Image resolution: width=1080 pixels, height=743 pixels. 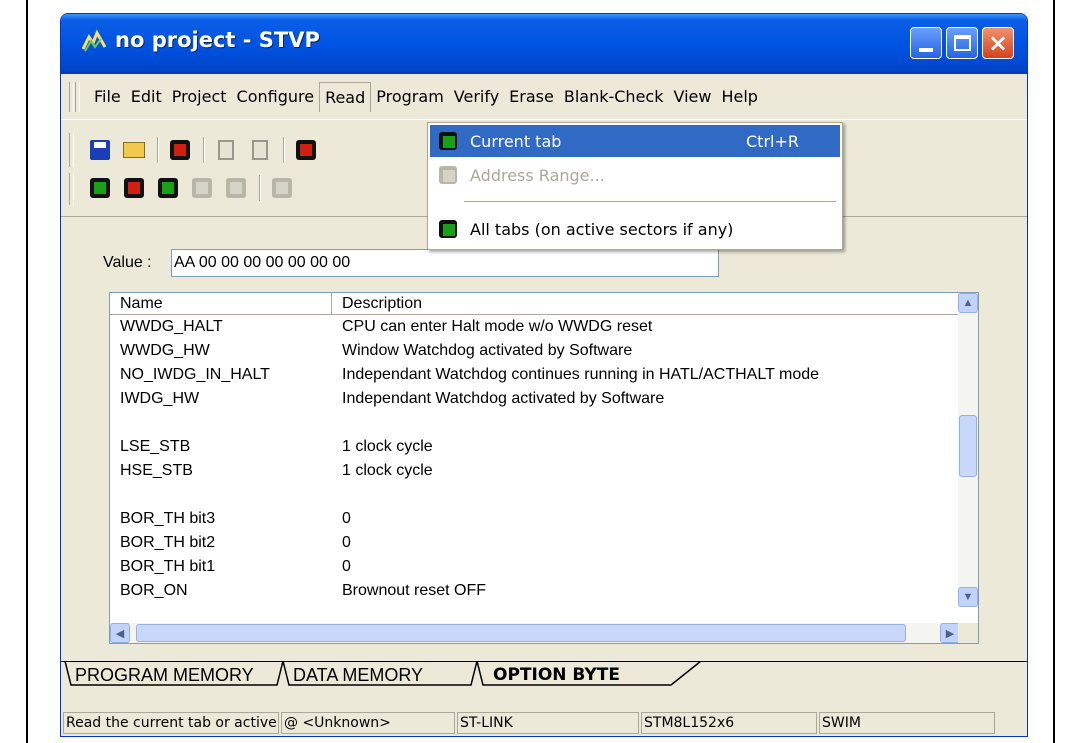 I want to click on close-button: ×, so click(x=998, y=43).